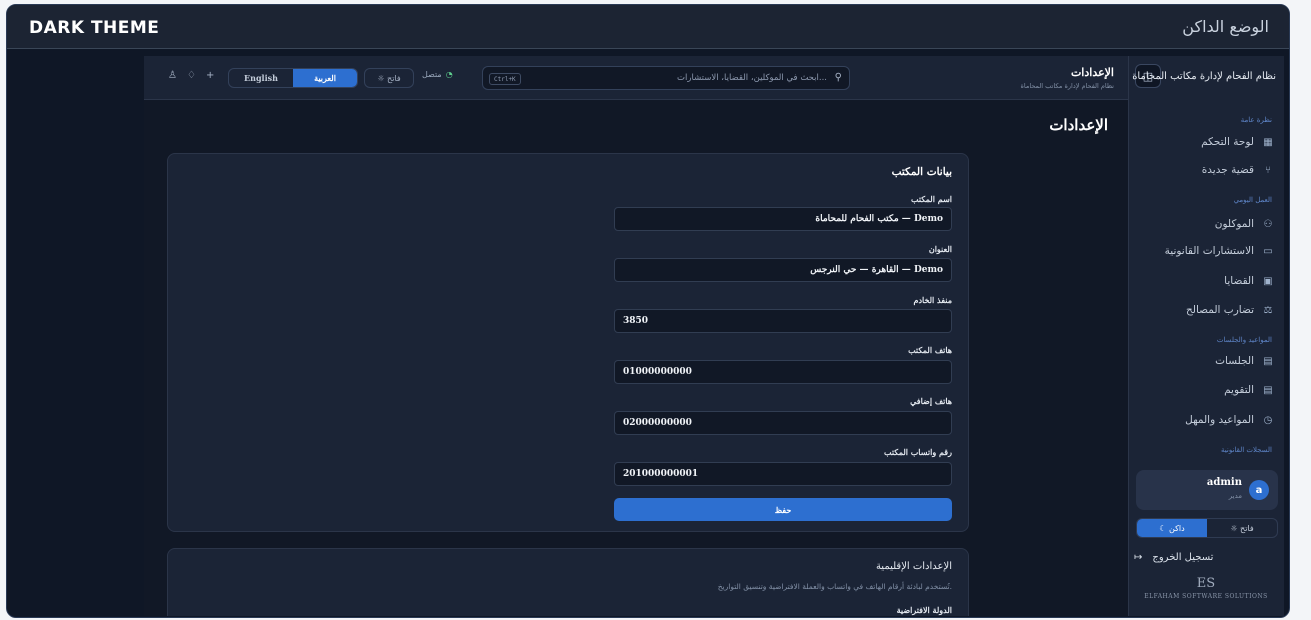 The height and width of the screenshot is (620, 1311). I want to click on connection-status: متصل ◔, so click(437, 74).